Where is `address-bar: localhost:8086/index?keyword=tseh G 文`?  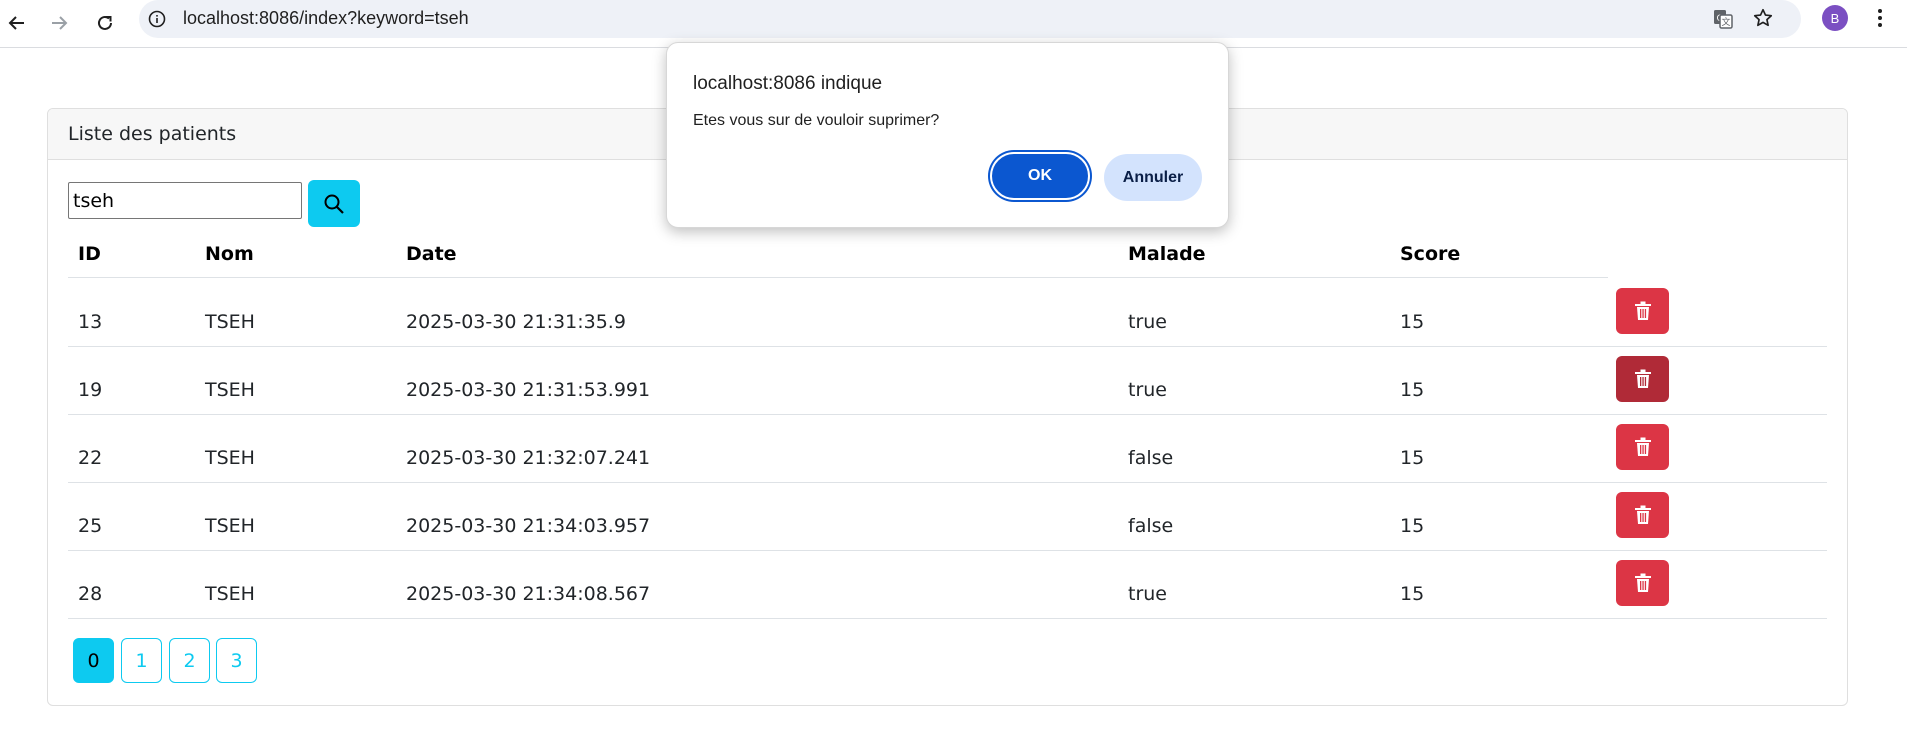 address-bar: localhost:8086/index?keyword=tseh G 文 is located at coordinates (970, 19).